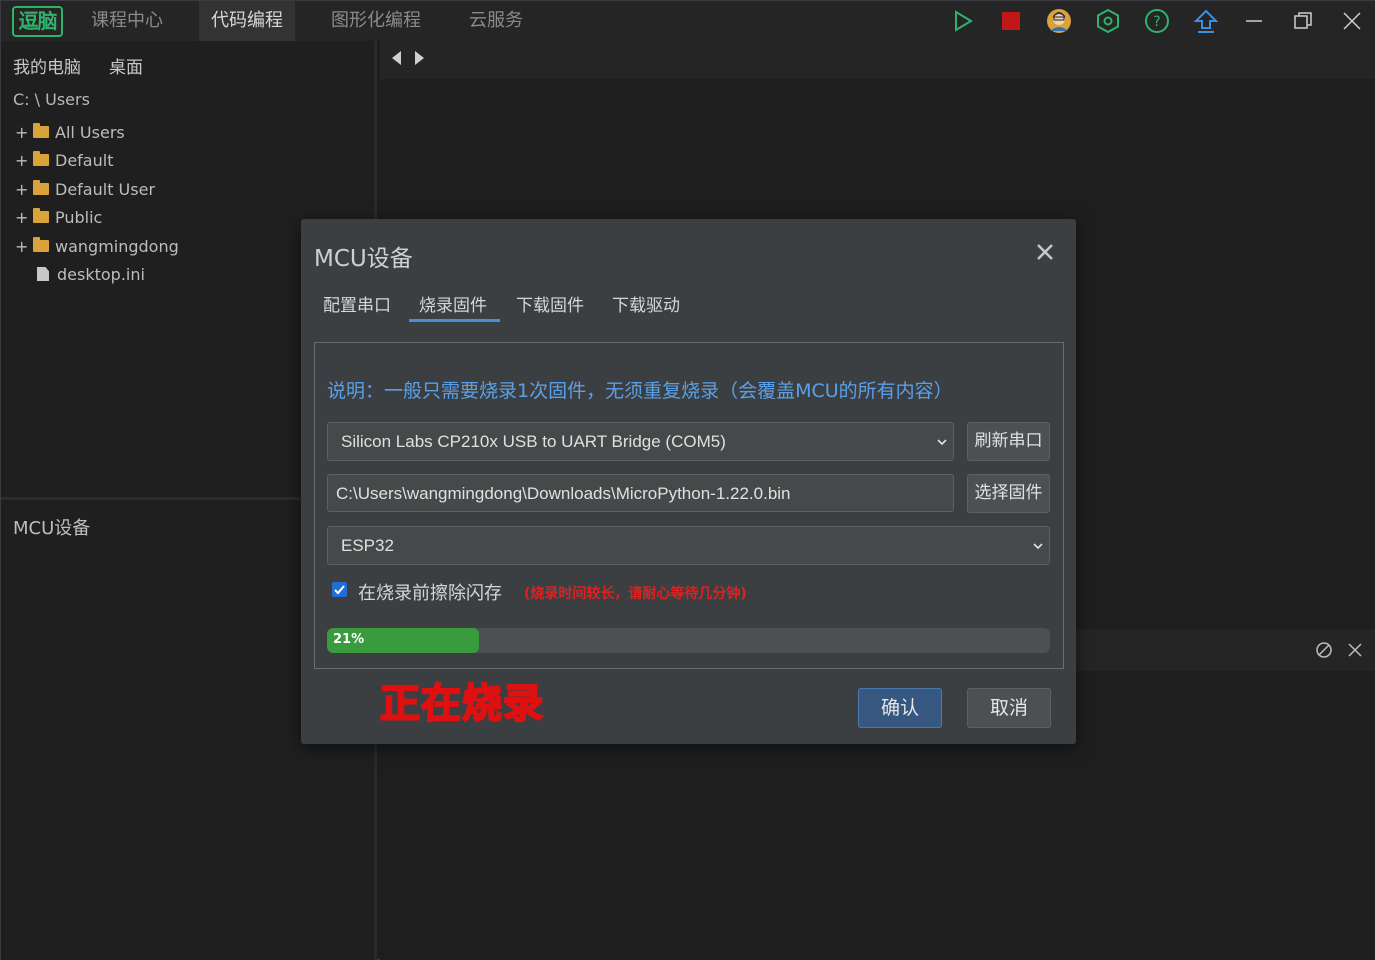 The image size is (1375, 960). I want to click on erase-flash-checkbox, so click(339, 589).